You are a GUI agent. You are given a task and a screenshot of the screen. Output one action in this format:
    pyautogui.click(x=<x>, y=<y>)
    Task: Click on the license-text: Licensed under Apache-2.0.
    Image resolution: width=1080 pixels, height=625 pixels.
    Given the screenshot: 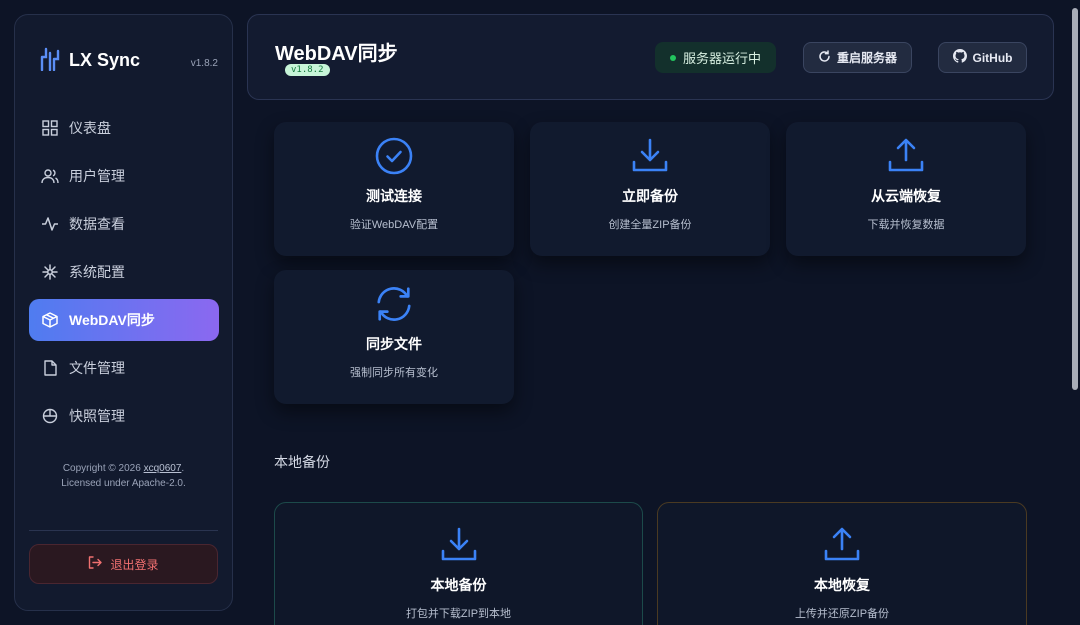 What is the action you would take?
    pyautogui.click(x=123, y=483)
    